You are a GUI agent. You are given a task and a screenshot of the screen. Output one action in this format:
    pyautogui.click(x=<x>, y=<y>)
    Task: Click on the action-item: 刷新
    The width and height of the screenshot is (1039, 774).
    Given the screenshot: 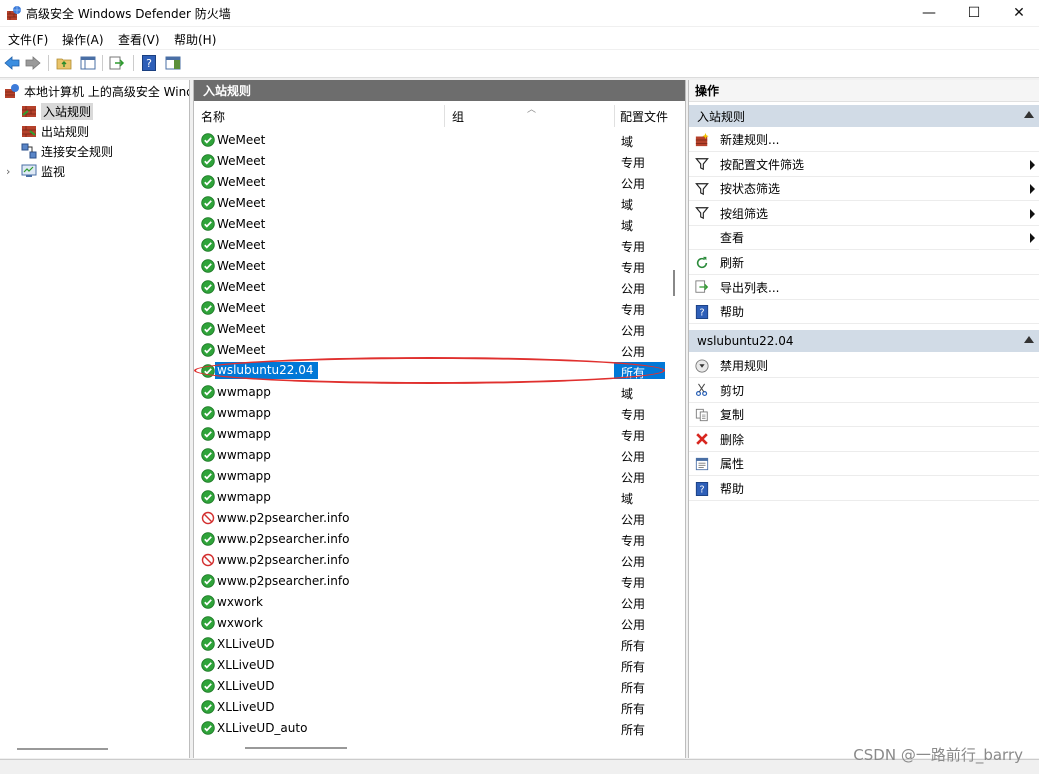 What is the action you would take?
    pyautogui.click(x=864, y=263)
    